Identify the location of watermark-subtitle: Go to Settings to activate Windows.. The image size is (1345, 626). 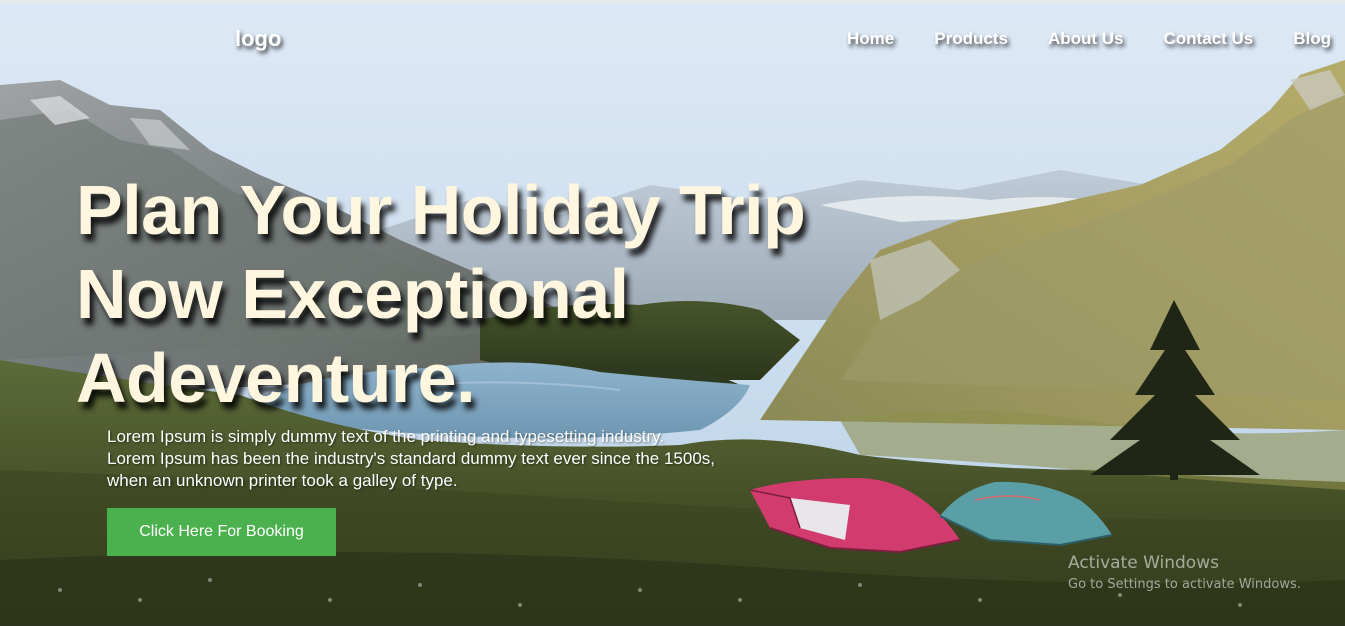
(1184, 584).